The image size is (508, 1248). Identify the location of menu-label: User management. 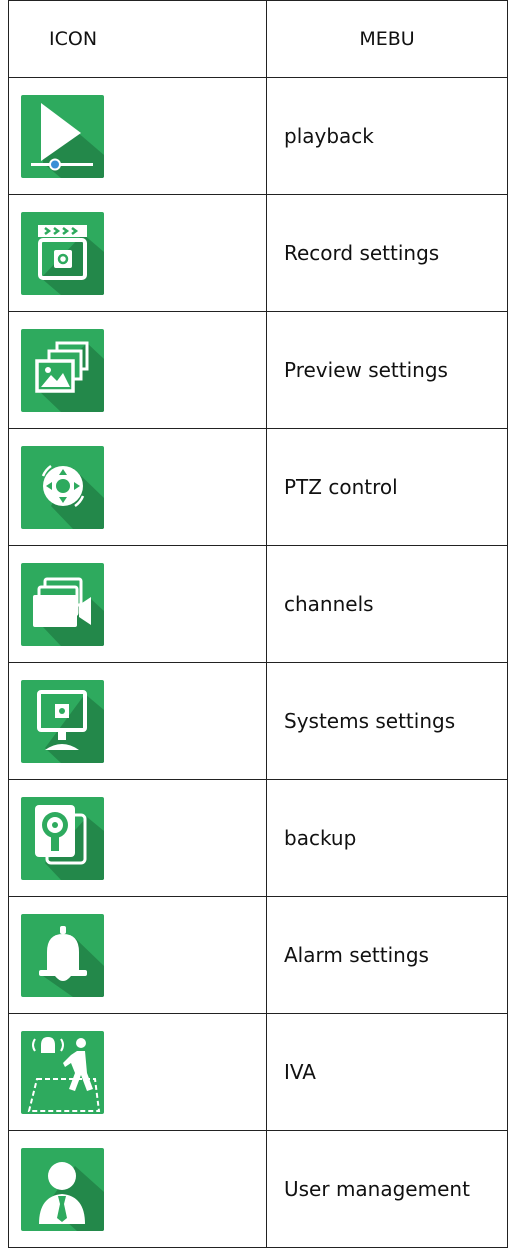
(387, 1189).